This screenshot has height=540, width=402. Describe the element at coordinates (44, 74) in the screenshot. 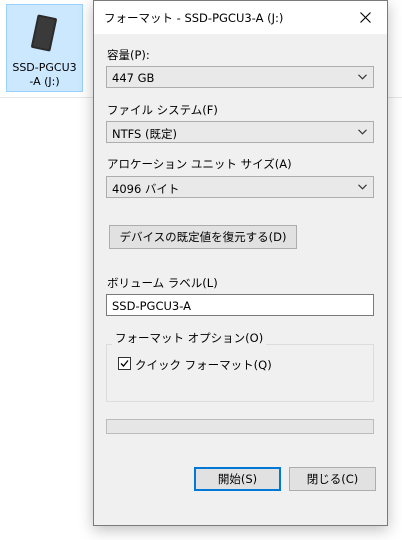

I see `drive-label: SSD-PGCU3 -A (J:)` at that location.